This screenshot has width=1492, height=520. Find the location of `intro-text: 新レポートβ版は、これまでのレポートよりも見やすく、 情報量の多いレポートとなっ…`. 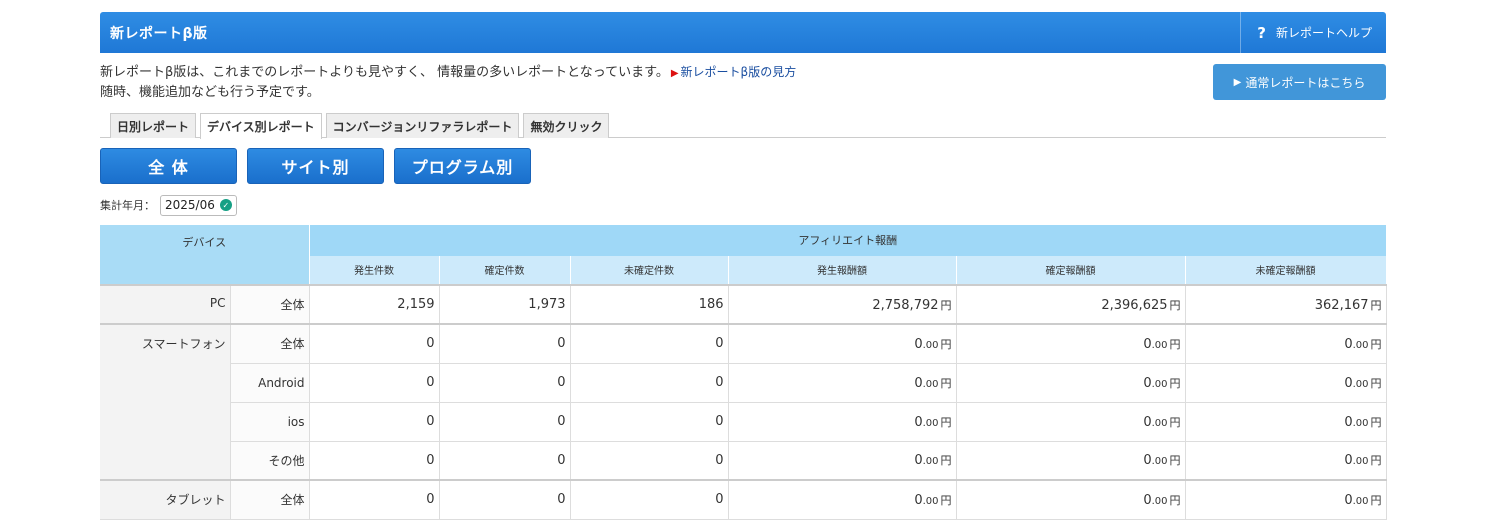

intro-text: 新レポートβ版は、これまでのレポートよりも見やすく、 情報量の多いレポートとなっ… is located at coordinates (743, 82).